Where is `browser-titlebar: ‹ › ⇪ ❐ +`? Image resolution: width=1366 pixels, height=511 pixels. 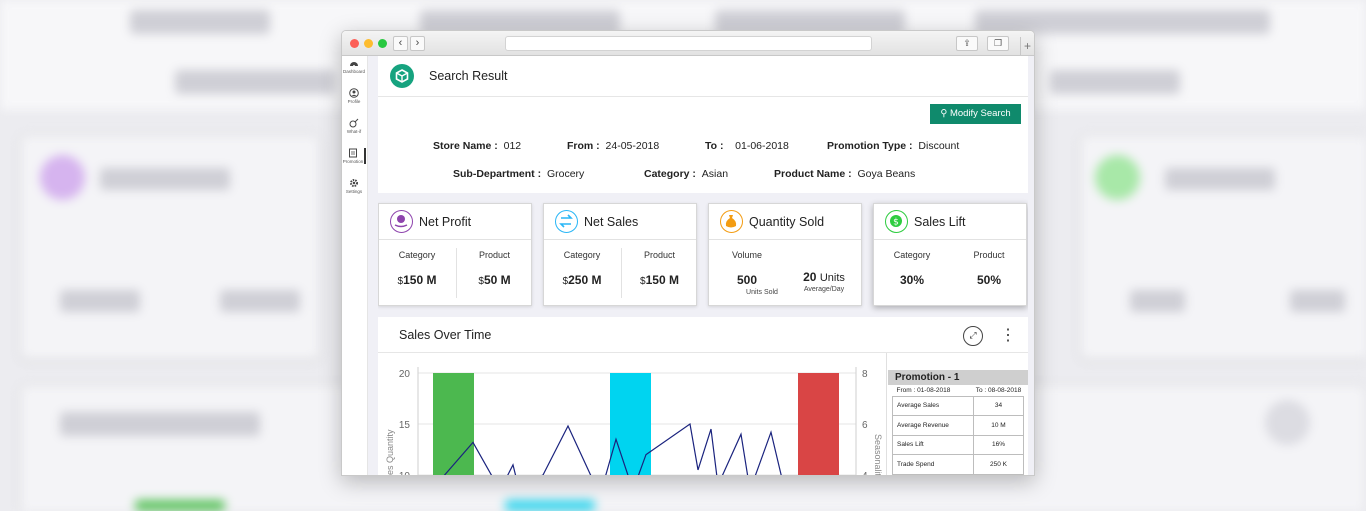
browser-titlebar: ‹ › ⇪ ❐ + is located at coordinates (688, 43).